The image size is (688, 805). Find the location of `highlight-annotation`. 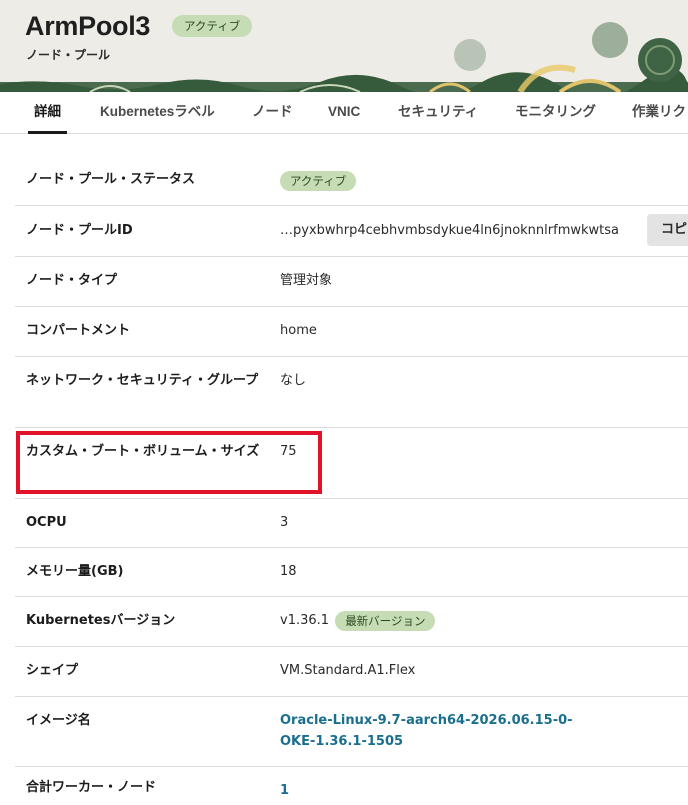

highlight-annotation is located at coordinates (169, 462).